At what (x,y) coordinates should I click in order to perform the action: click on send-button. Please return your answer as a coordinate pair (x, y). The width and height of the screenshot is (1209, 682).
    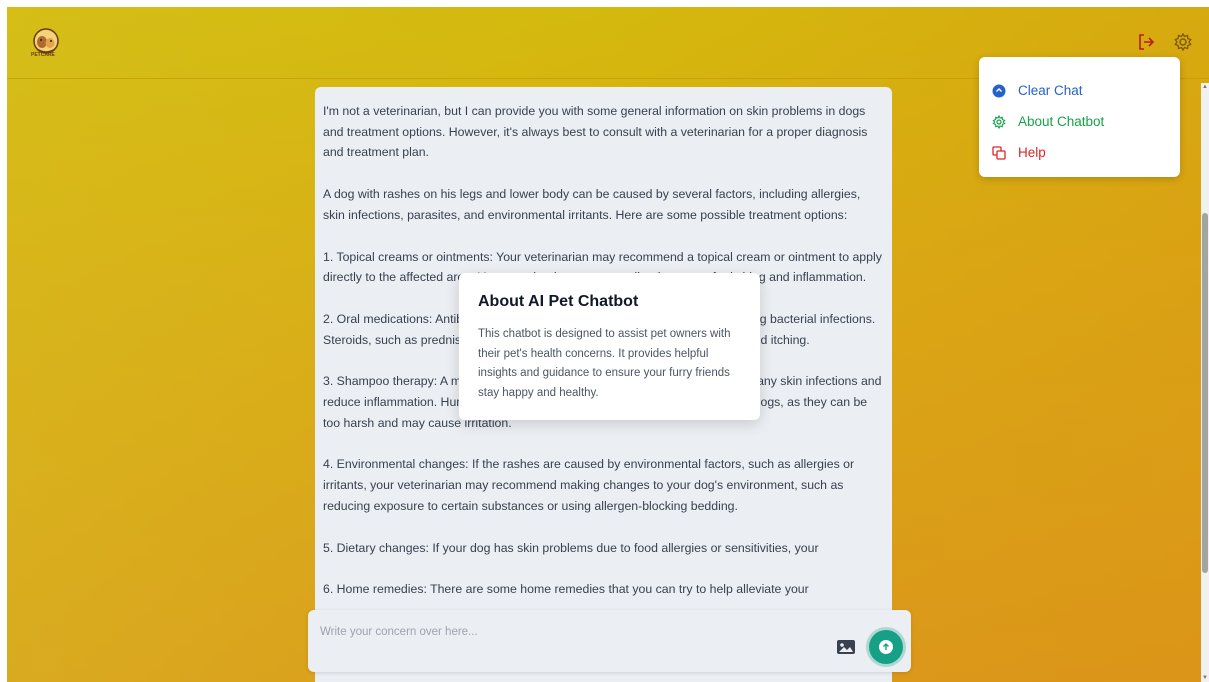
    Looking at the image, I should click on (886, 647).